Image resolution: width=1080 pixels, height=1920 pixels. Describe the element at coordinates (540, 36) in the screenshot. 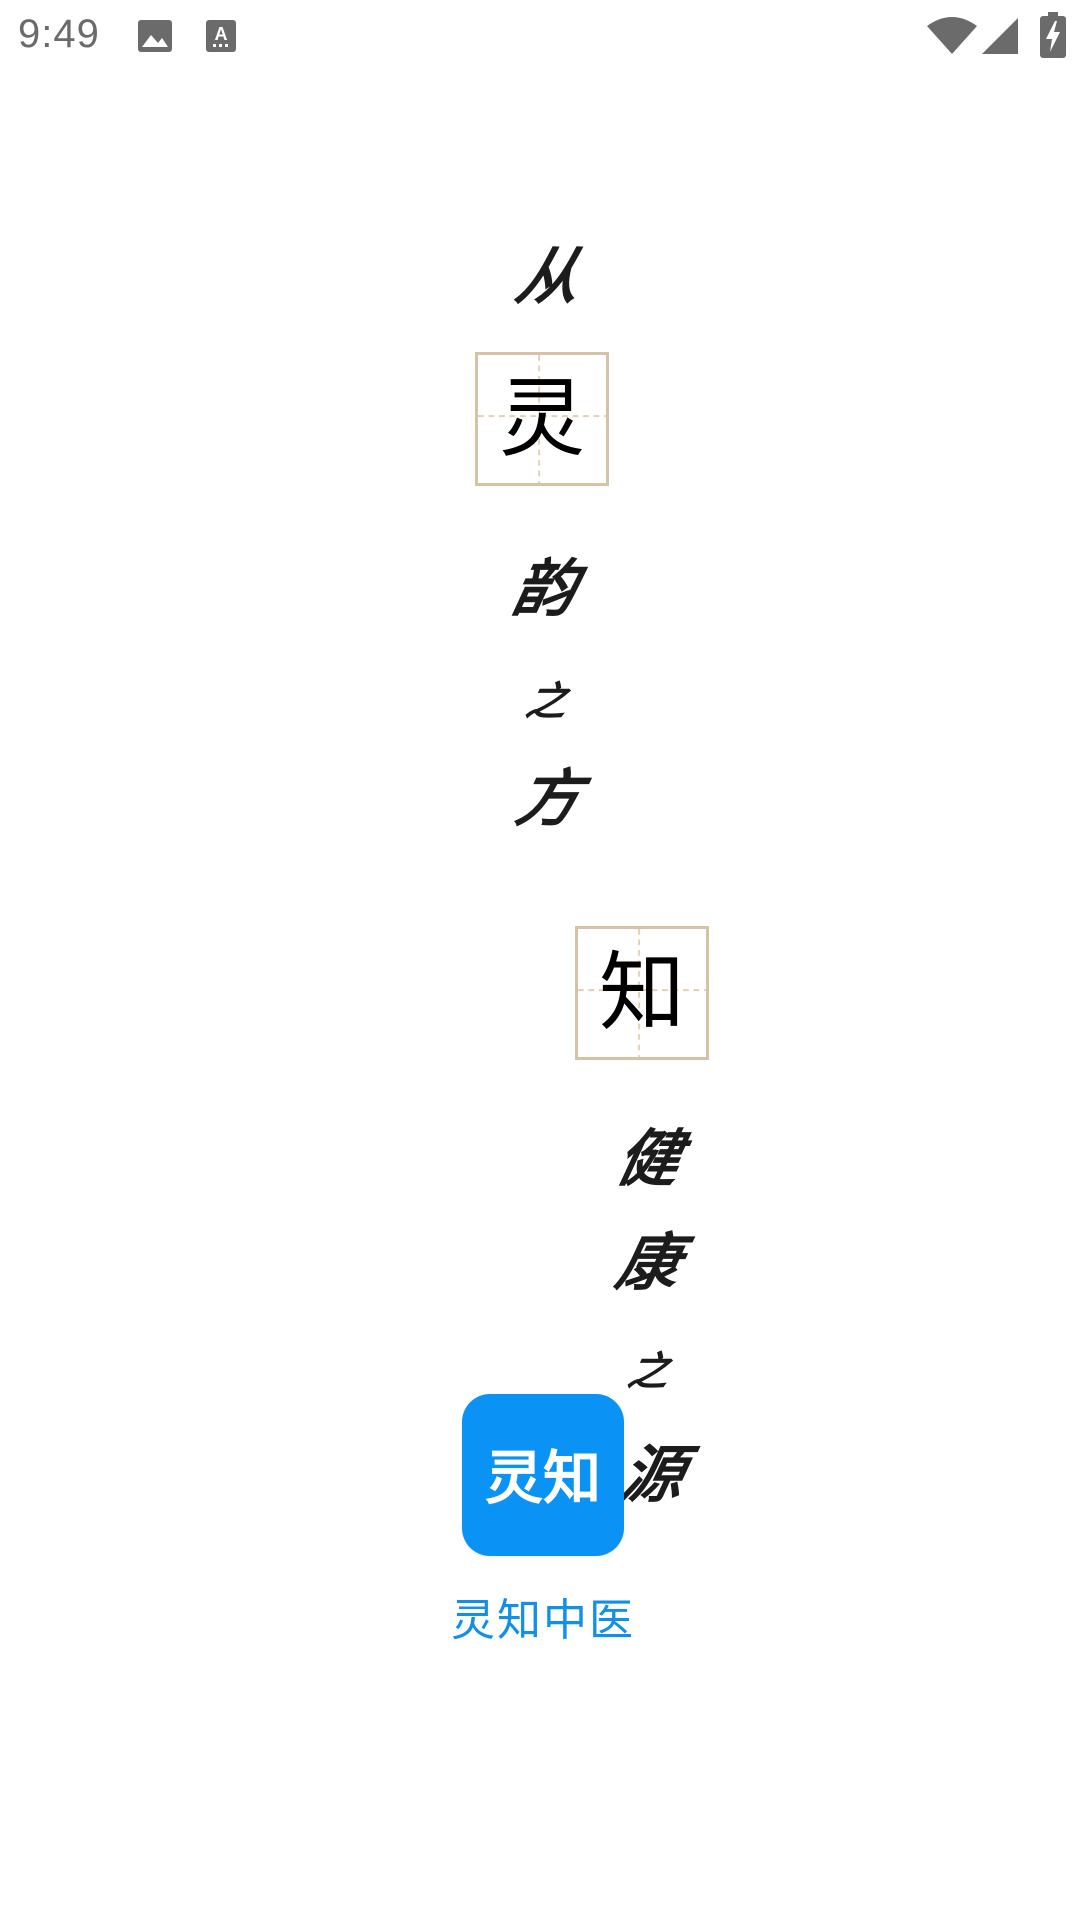

I see `status-bar: 9:49 A` at that location.